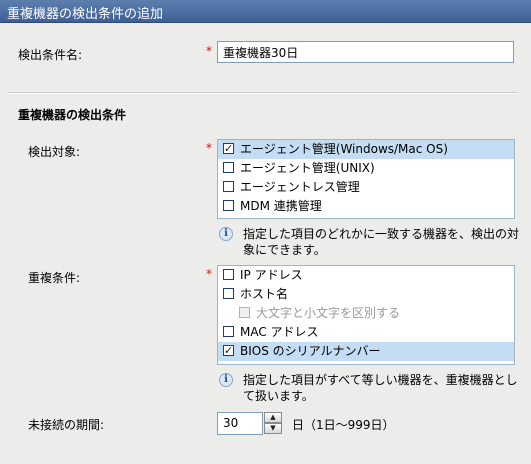  I want to click on option-label: ホスト名, so click(264, 294).